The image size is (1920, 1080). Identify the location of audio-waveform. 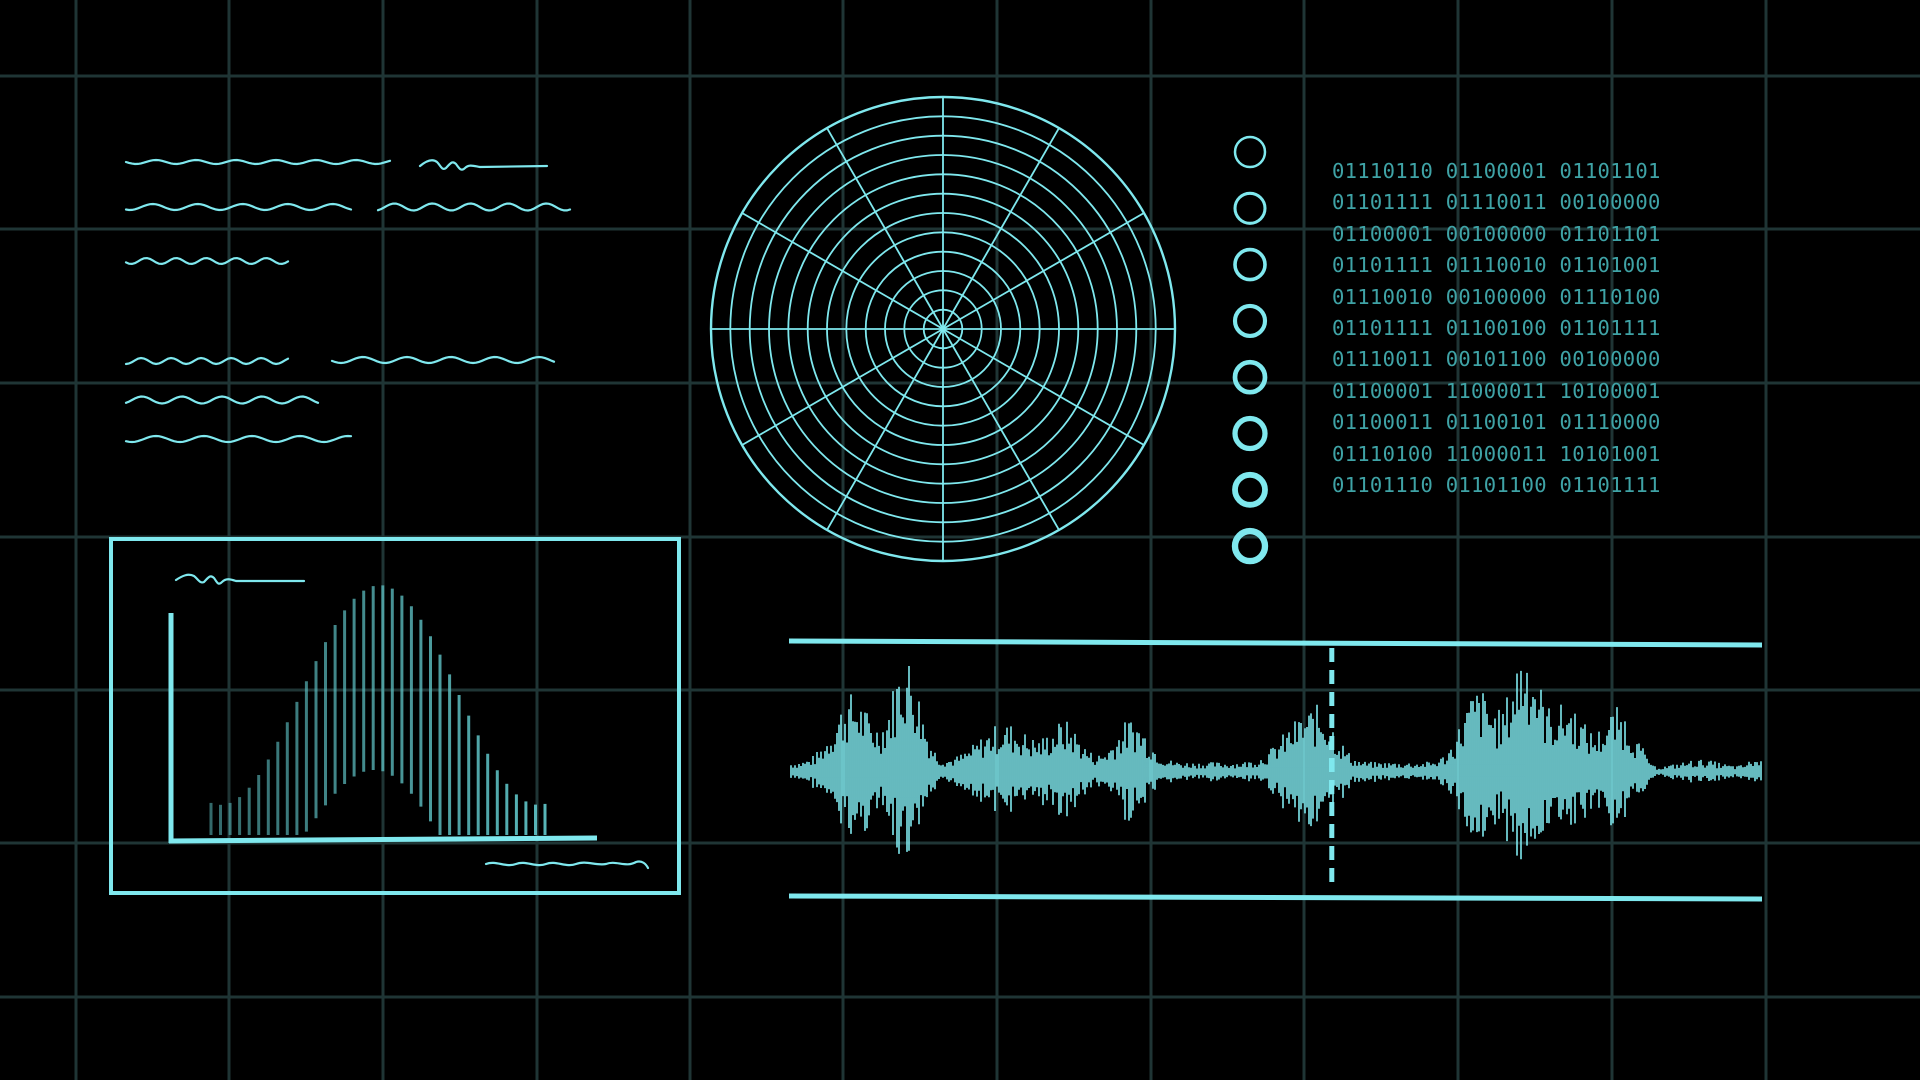
(1276, 763).